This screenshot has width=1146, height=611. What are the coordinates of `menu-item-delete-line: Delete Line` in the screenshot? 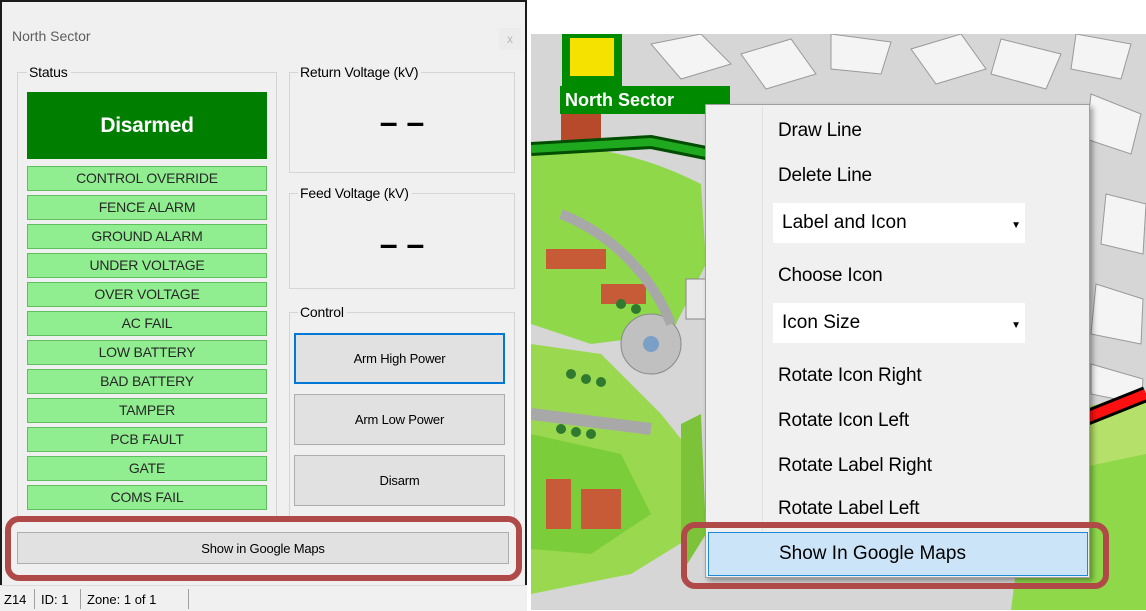 It's located at (825, 176).